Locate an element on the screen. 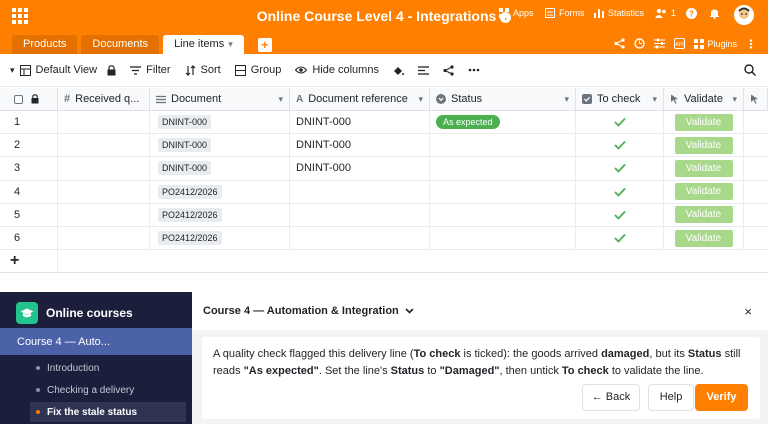  column-header-document: Document ▾ is located at coordinates (220, 99).